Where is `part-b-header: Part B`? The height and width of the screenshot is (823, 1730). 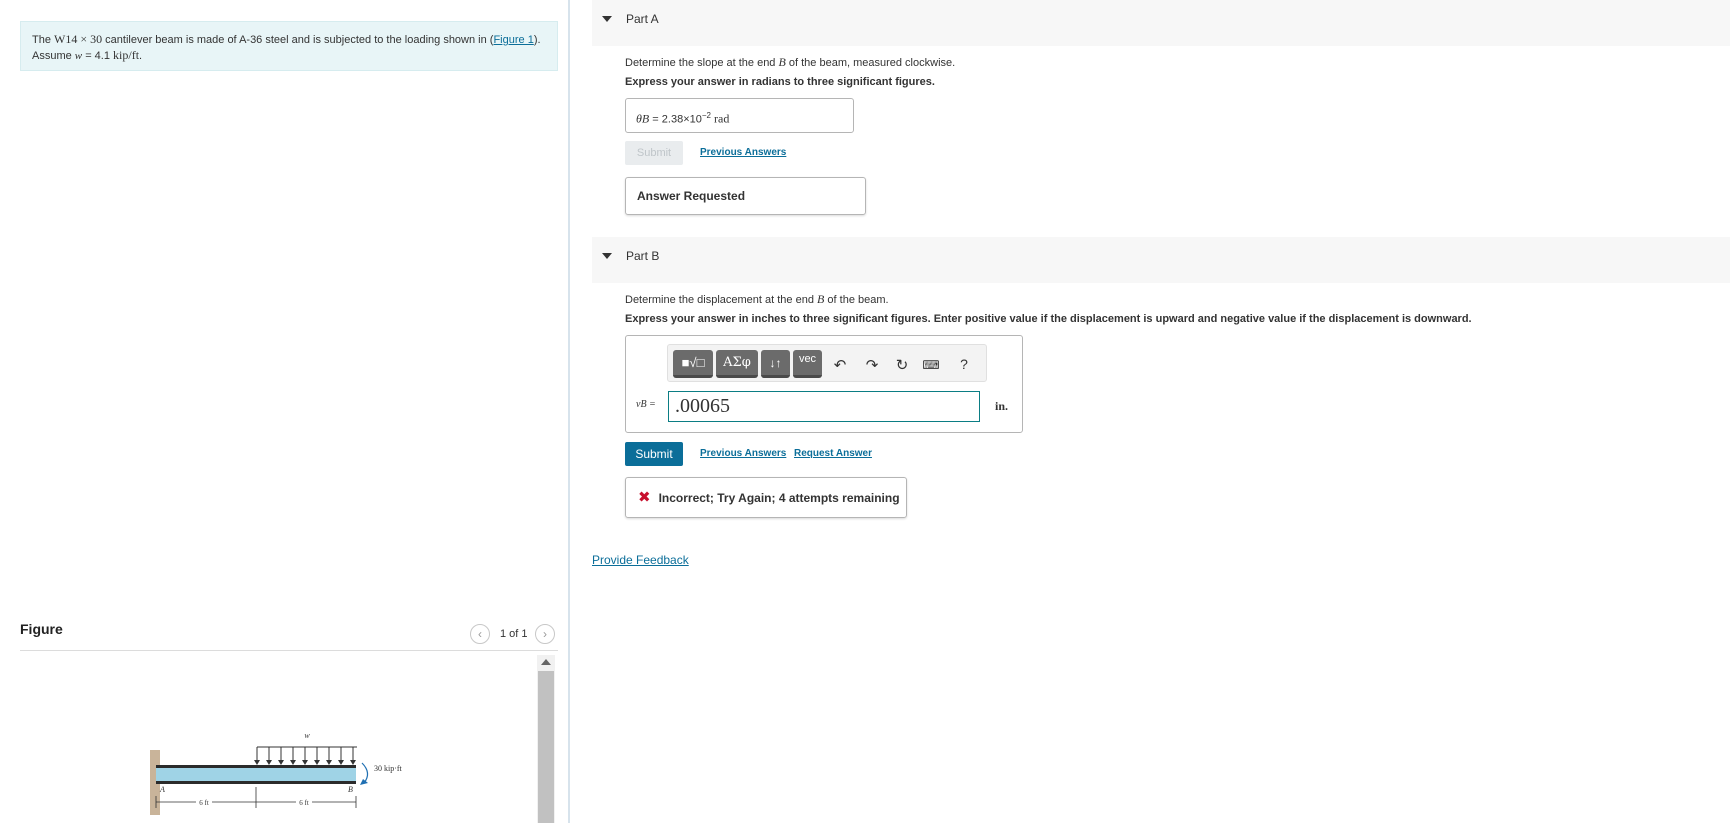
part-b-header: Part B is located at coordinates (1161, 260).